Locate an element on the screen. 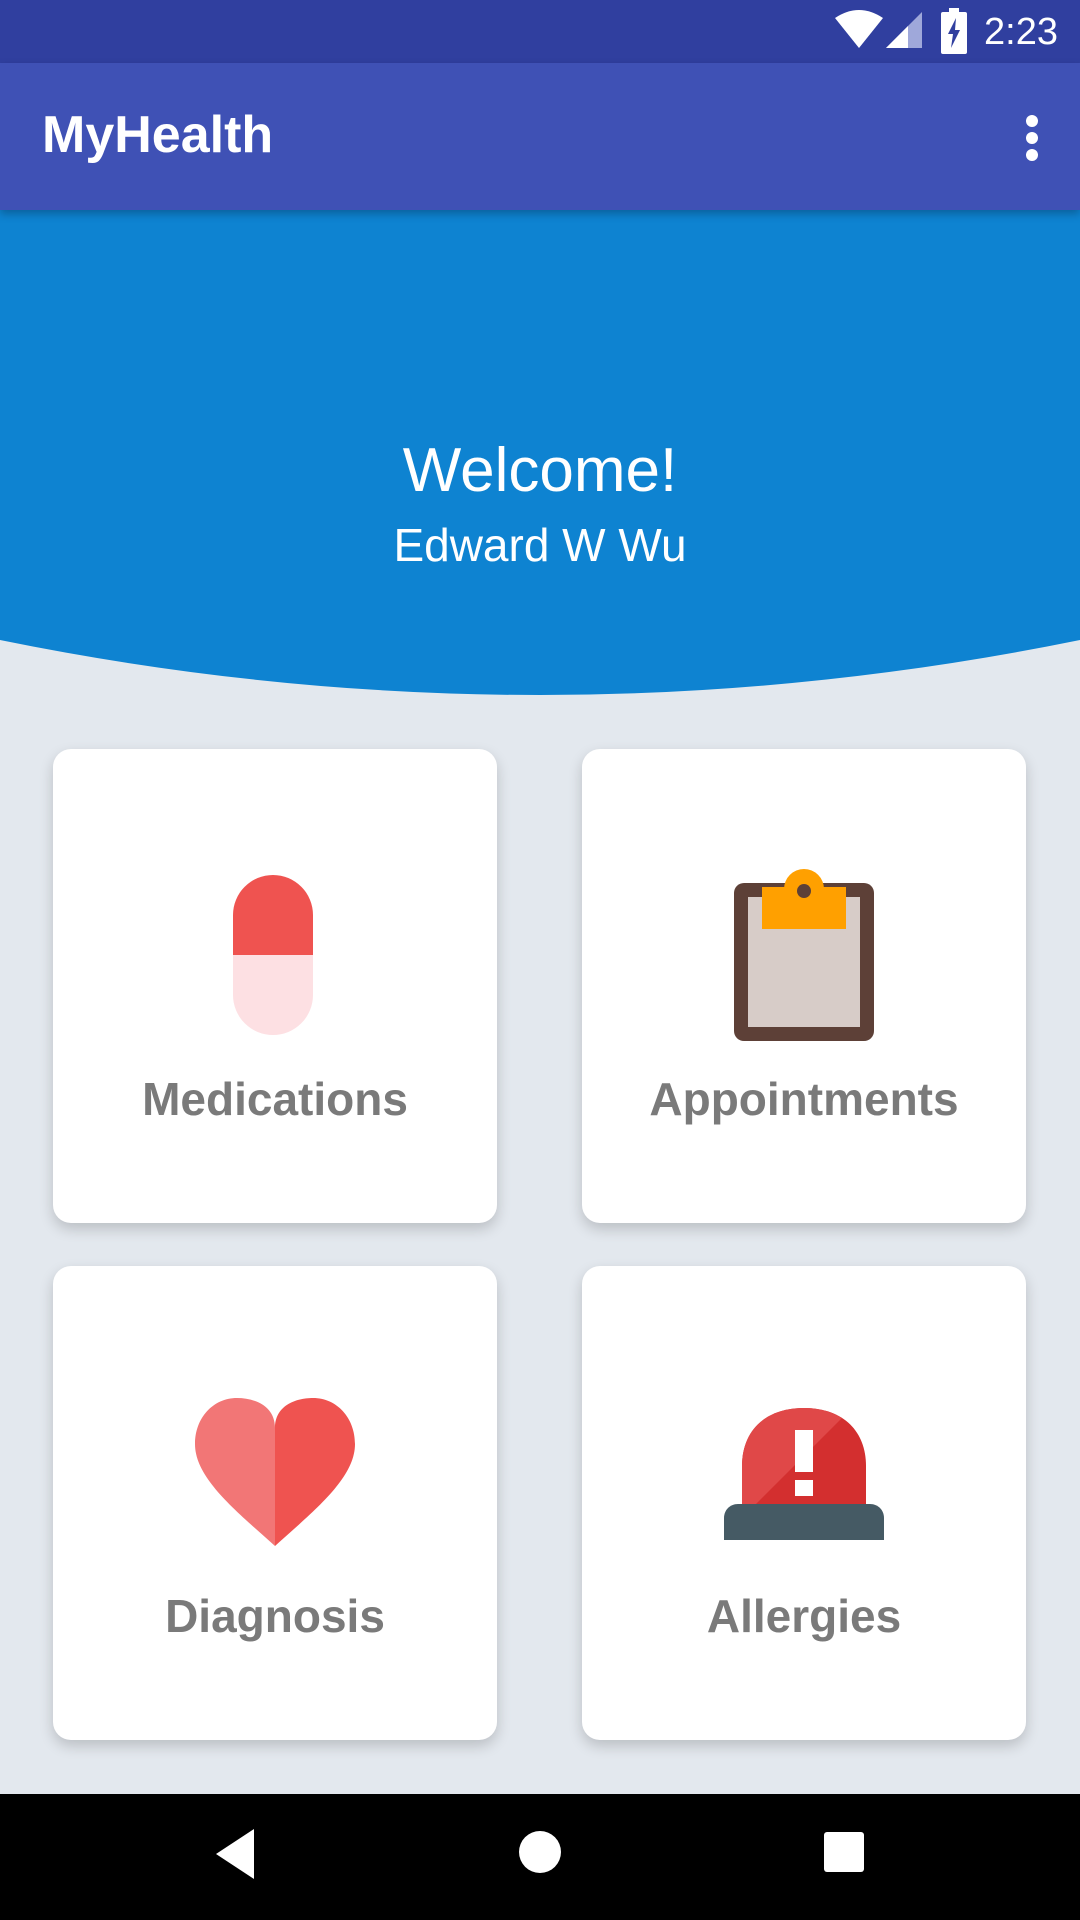 The width and height of the screenshot is (1080, 1920). diagnosis-label: Diagnosis is located at coordinates (275, 1616).